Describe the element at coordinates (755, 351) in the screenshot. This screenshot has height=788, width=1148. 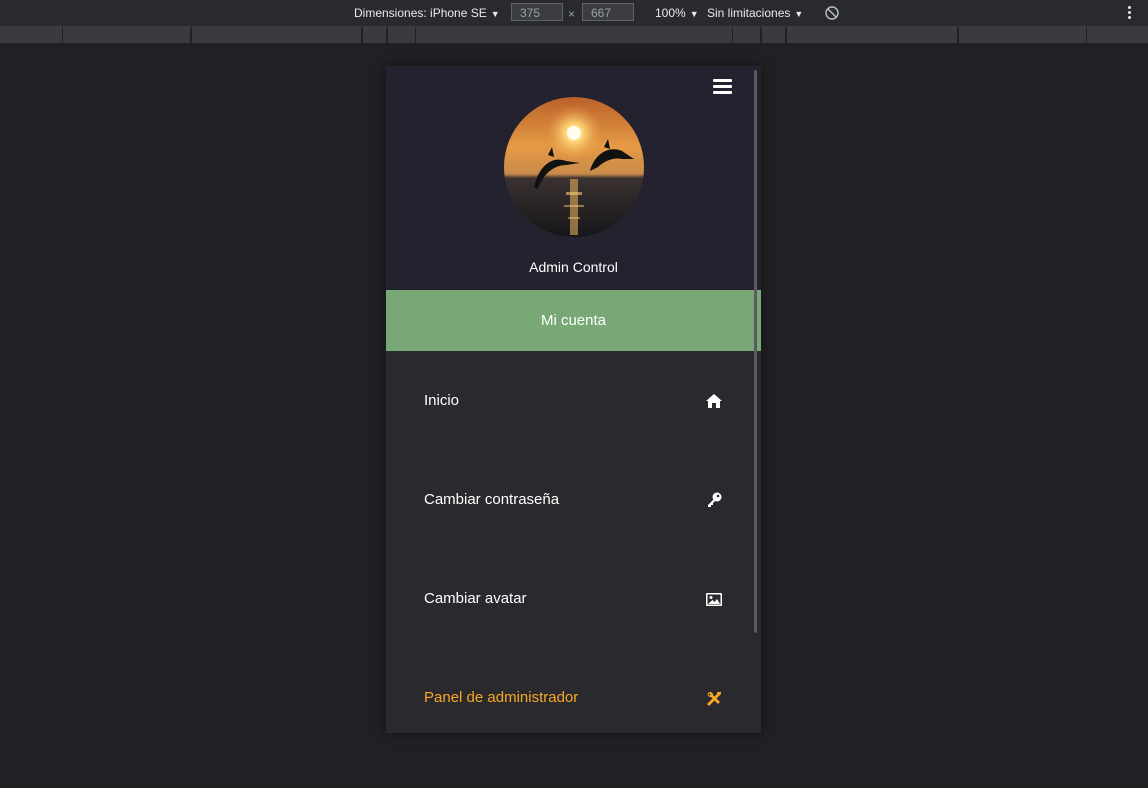
I see `scrollbar` at that location.